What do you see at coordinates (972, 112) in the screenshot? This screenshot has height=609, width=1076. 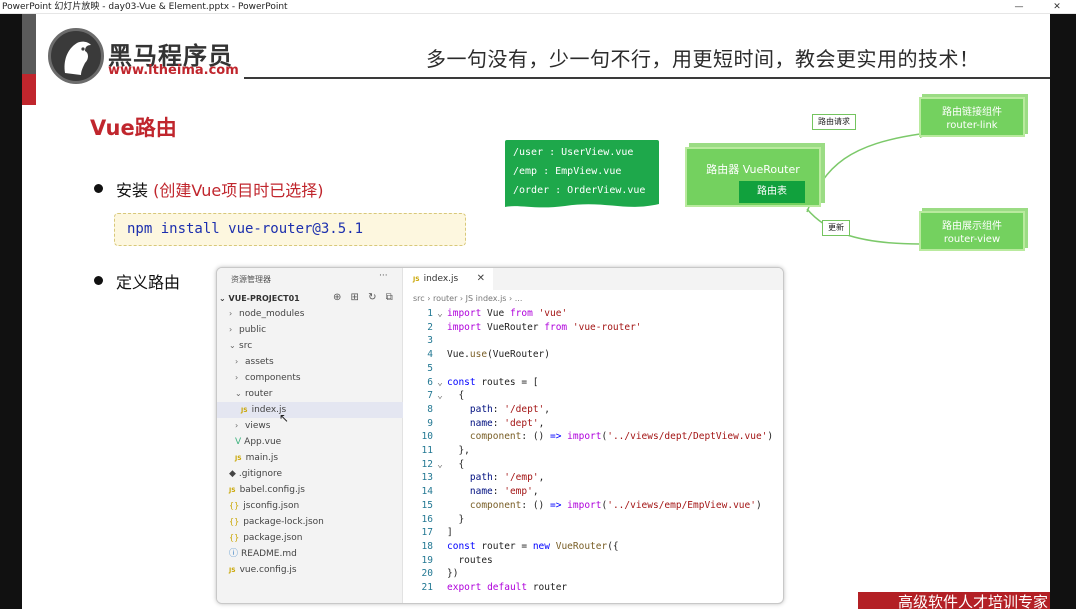 I see `router-link-title: 路由链接组件` at bounding box center [972, 112].